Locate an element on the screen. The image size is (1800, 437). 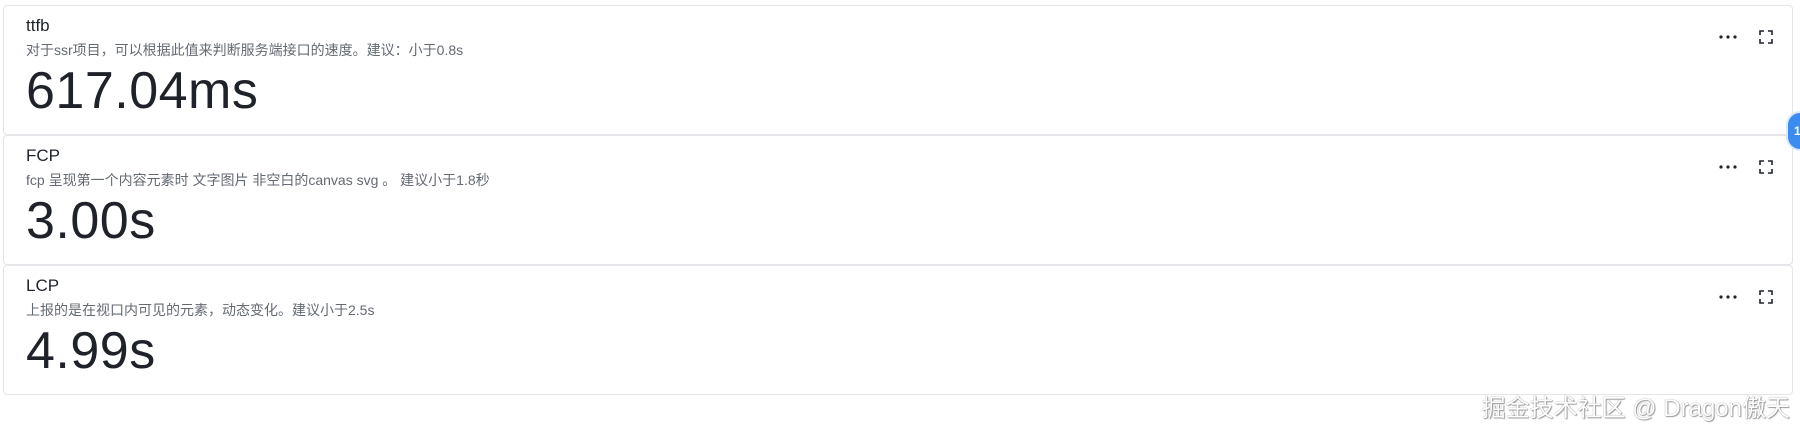
notification-badge-count: 1 is located at coordinates (1797, 131).